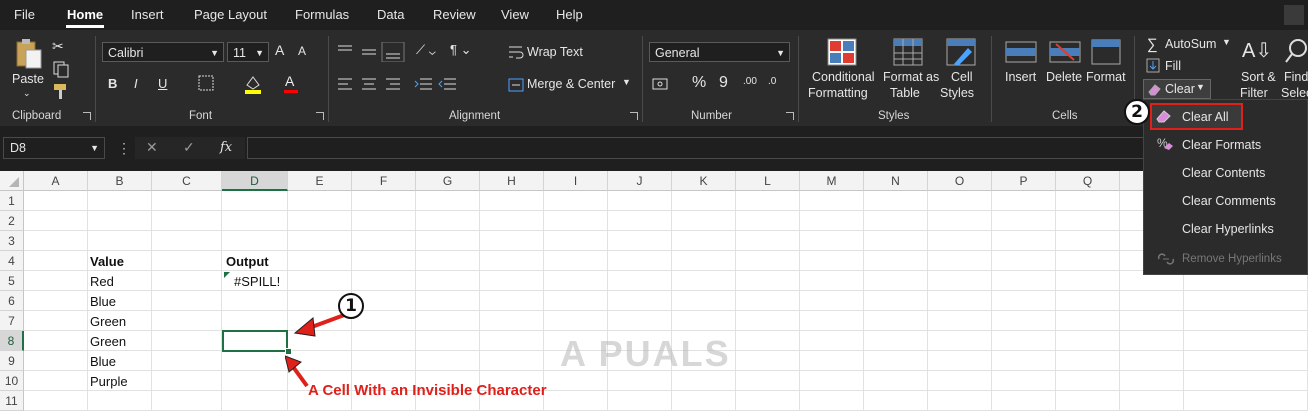 This screenshot has width=1308, height=411. What do you see at coordinates (555, 52) in the screenshot?
I see `wrap-text-button: Wrap Text` at bounding box center [555, 52].